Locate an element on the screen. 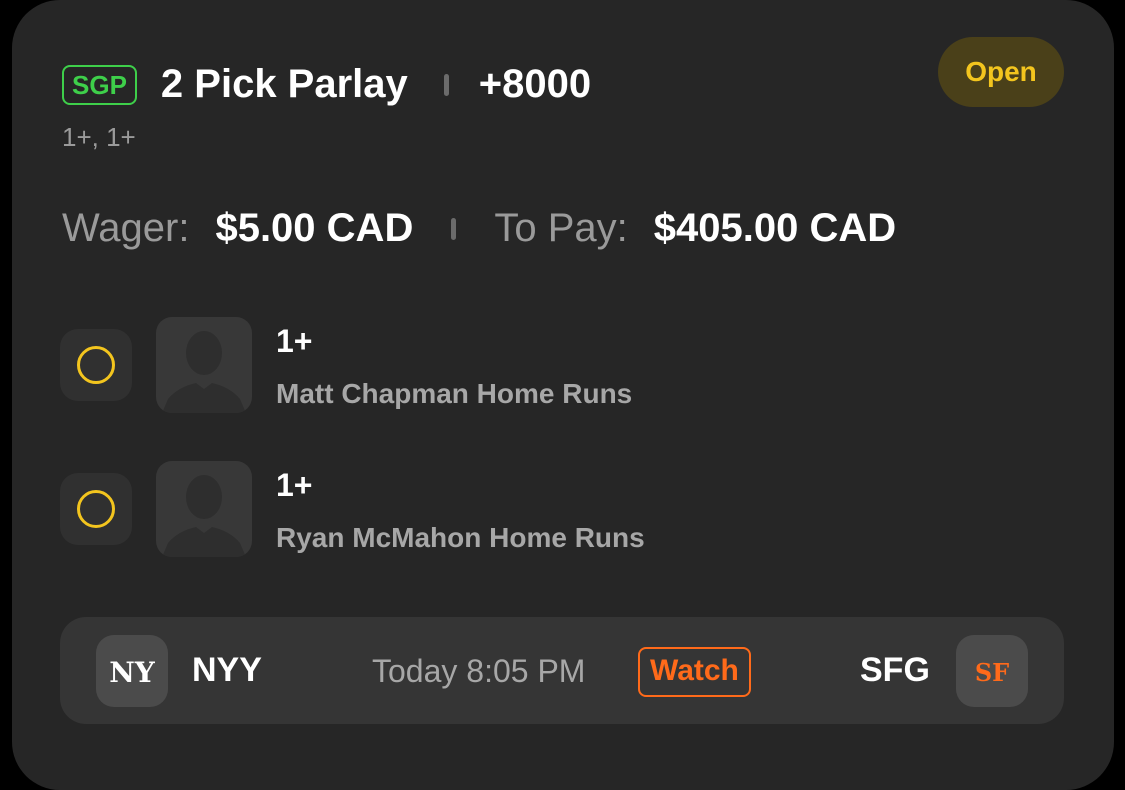 Image resolution: width=1125 pixels, height=790 pixels. leg-item: 1+ Matt Chapman Home Runs is located at coordinates (346, 365).